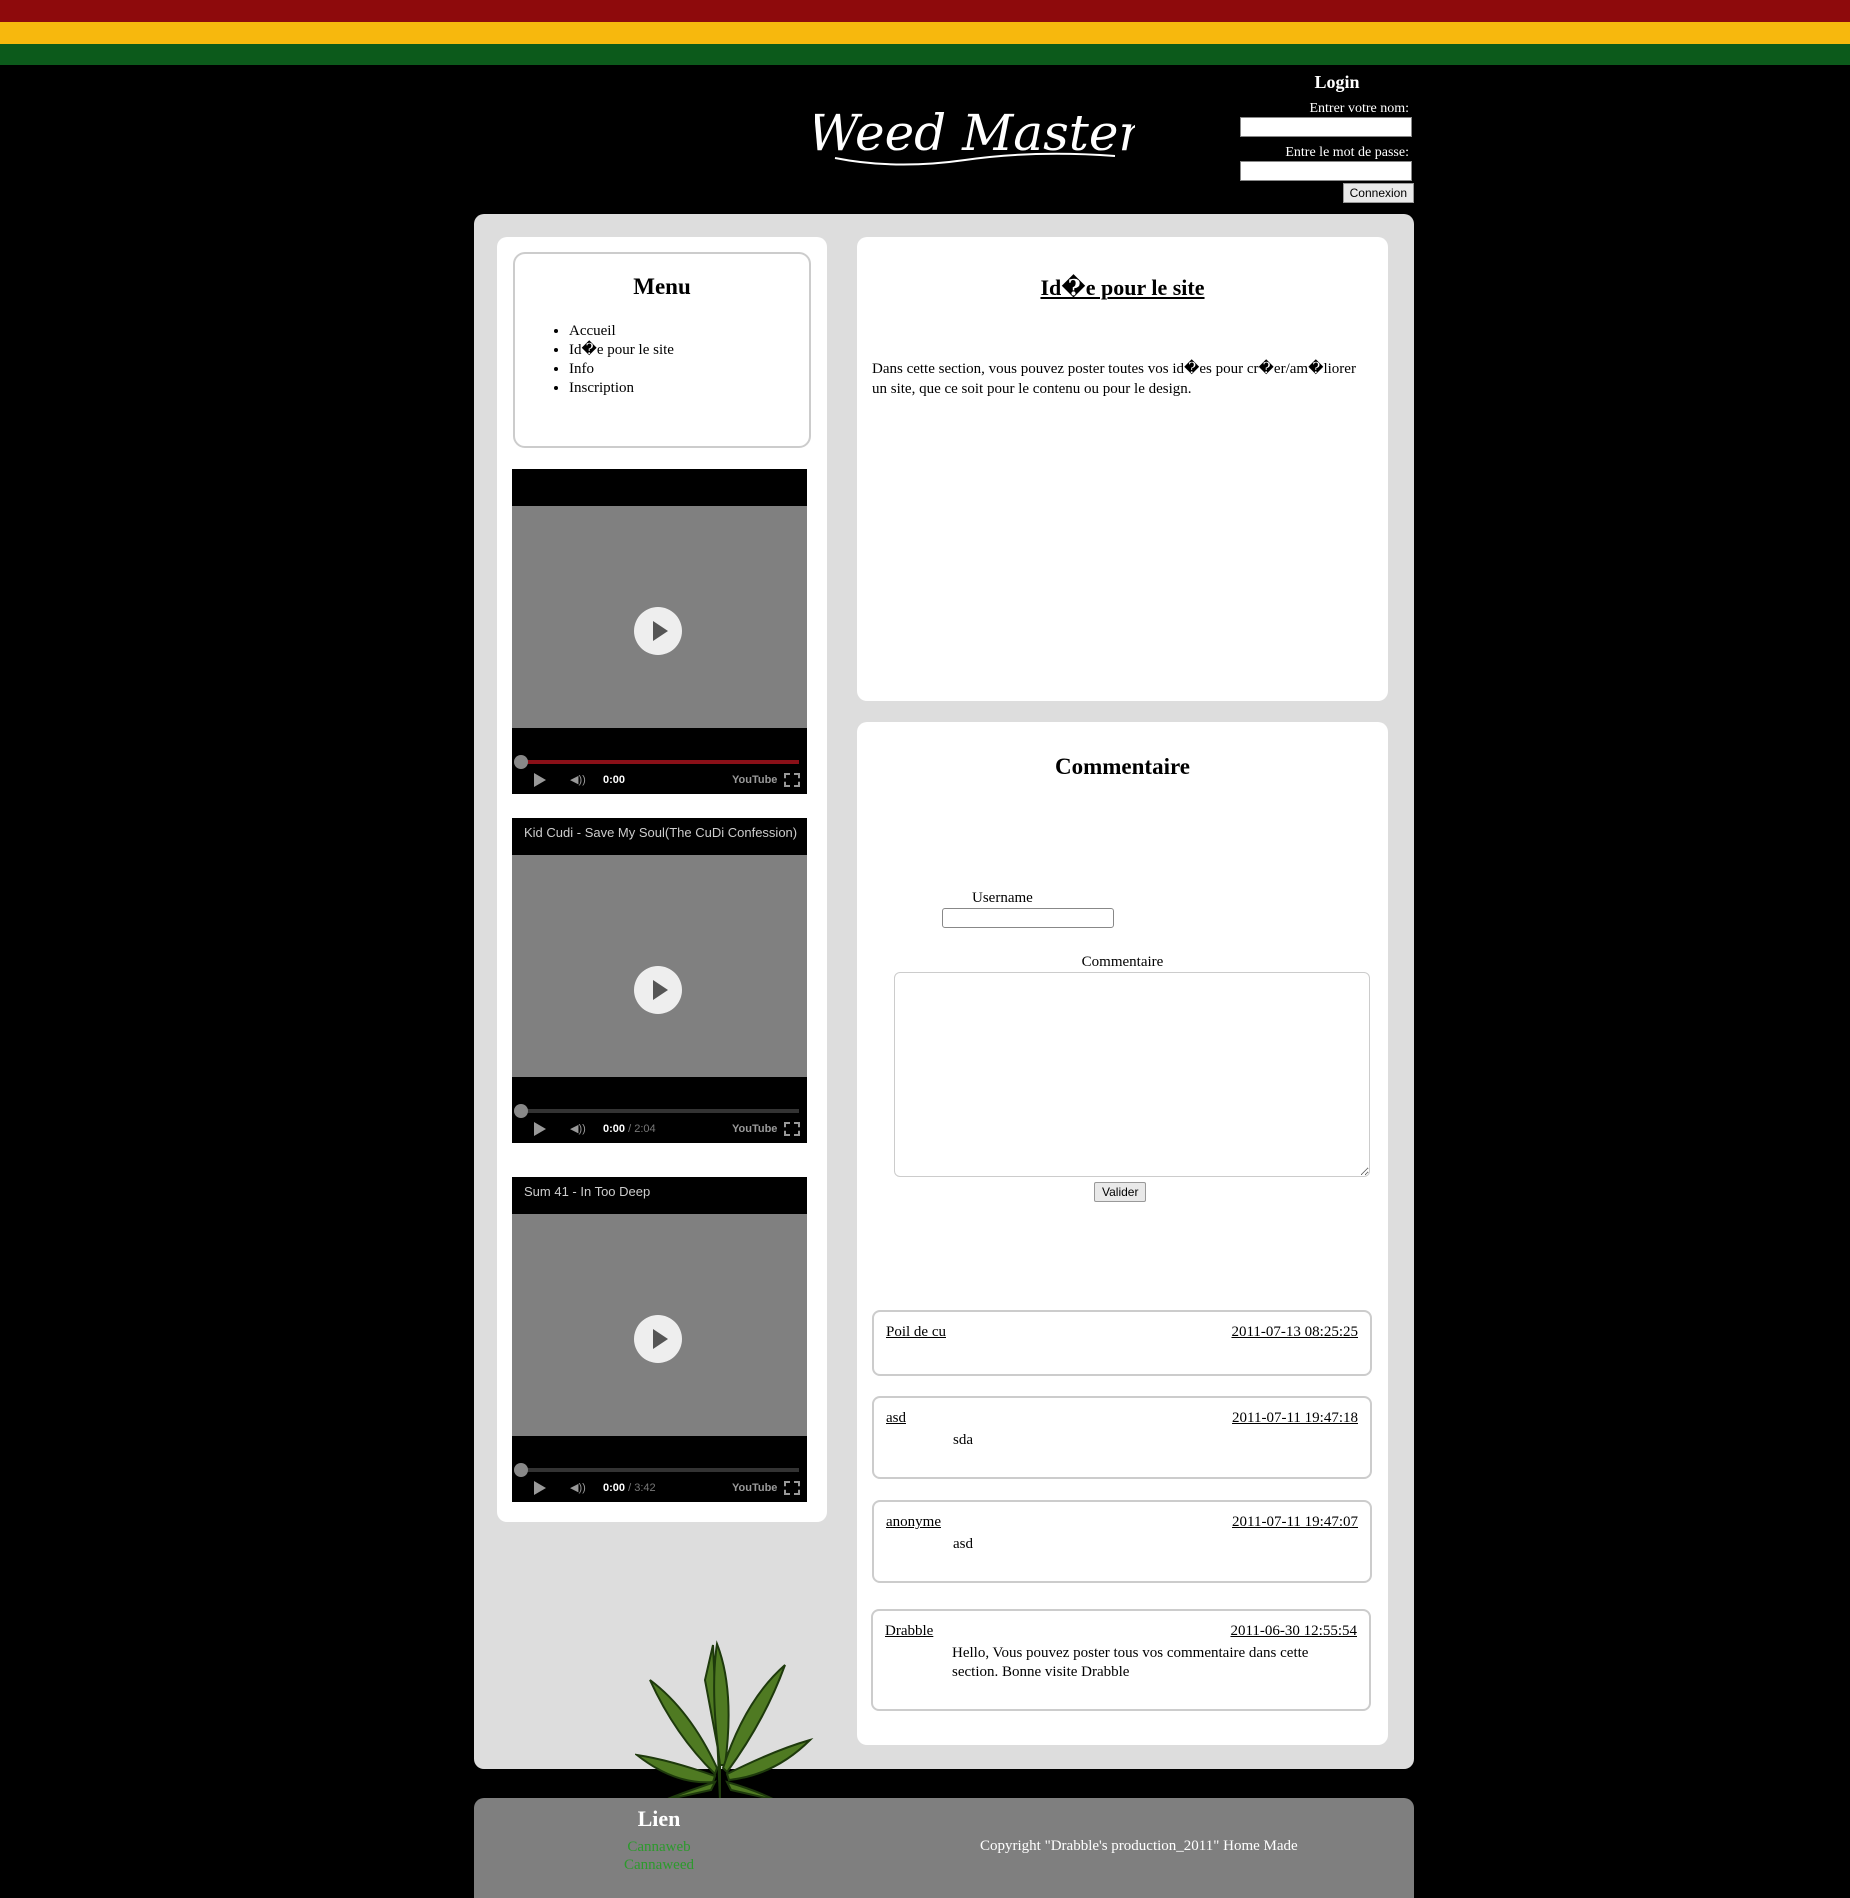 The height and width of the screenshot is (1898, 1850). Describe the element at coordinates (1120, 1192) in the screenshot. I see `submit-comment-button: Valider` at that location.